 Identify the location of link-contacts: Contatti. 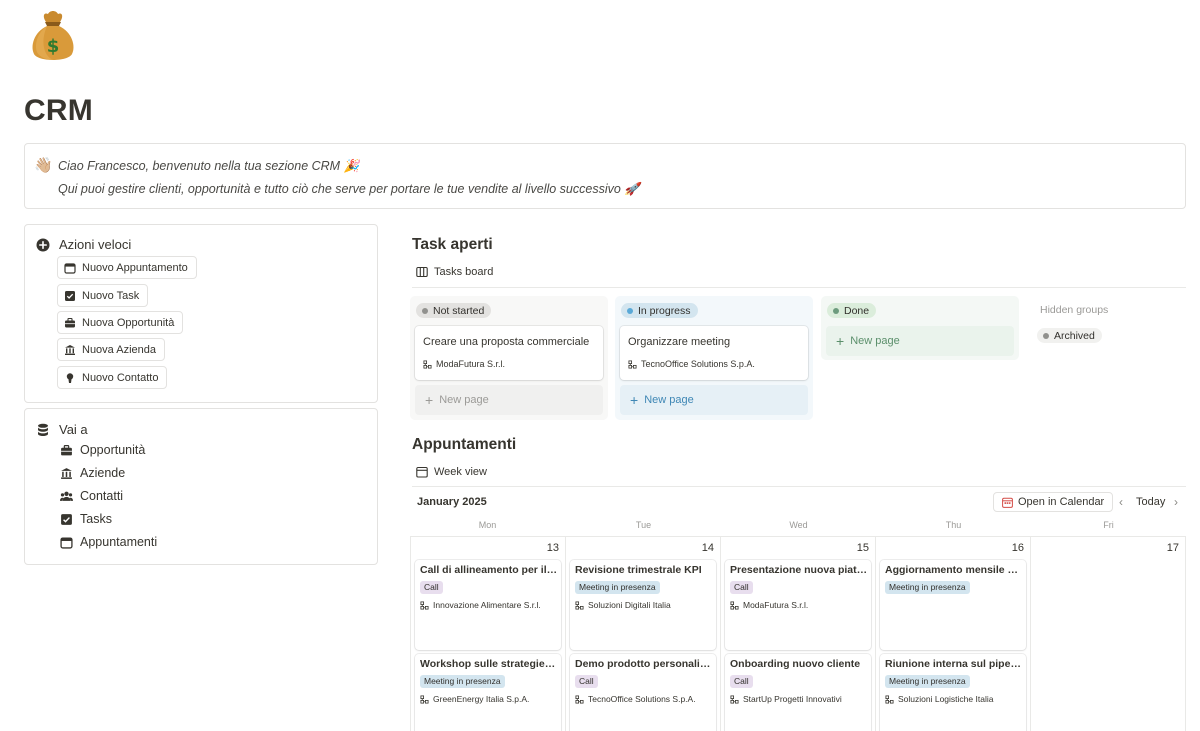
(91, 496).